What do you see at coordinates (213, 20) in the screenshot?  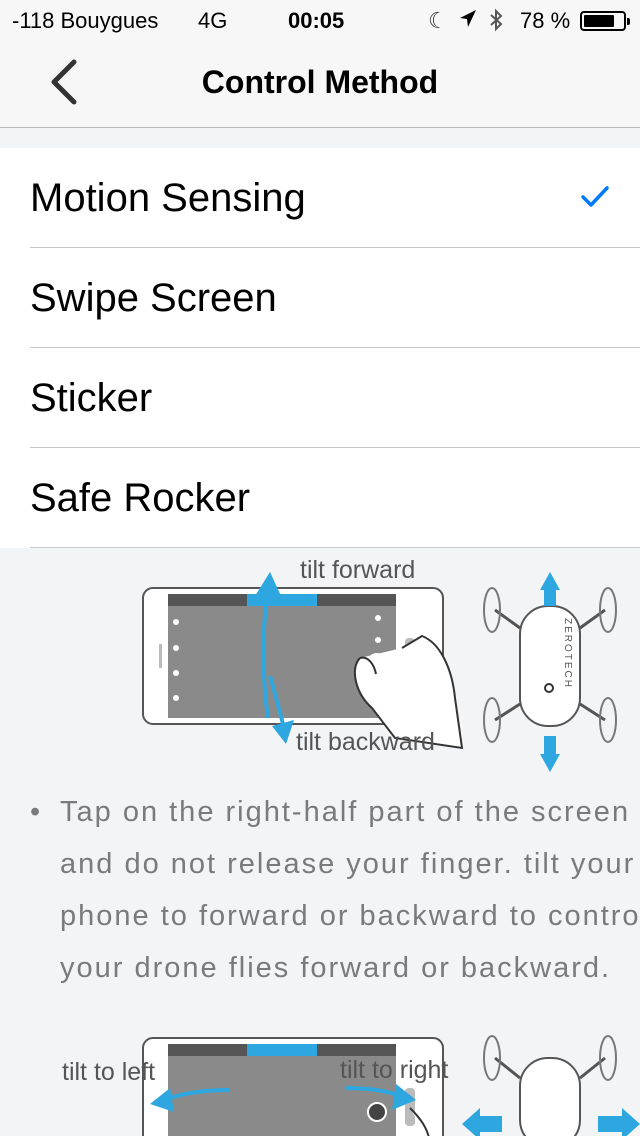 I see `network-type: 4G` at bounding box center [213, 20].